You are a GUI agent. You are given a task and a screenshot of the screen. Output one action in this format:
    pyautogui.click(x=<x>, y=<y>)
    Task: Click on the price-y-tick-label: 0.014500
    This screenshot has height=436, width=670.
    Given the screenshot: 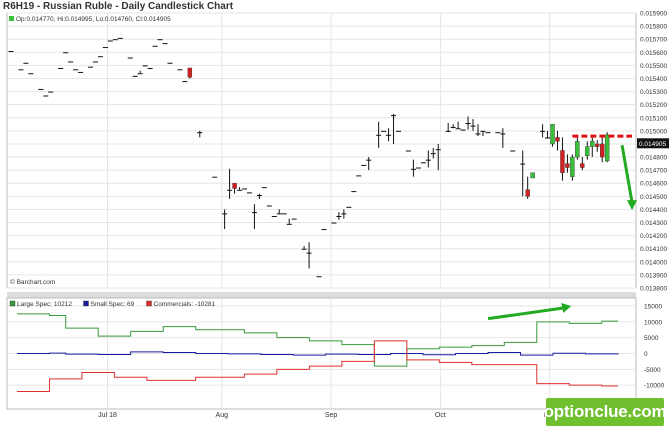 What is the action you would take?
    pyautogui.click(x=653, y=197)
    